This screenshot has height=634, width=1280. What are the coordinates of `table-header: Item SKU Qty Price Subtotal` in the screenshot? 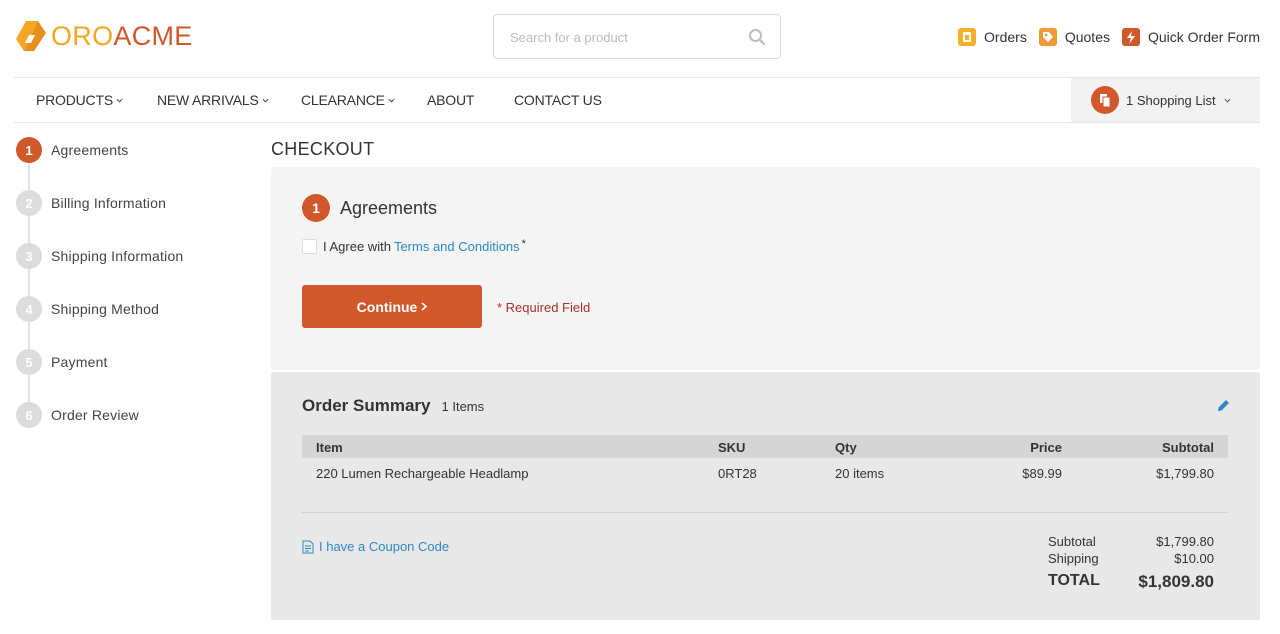 It's located at (765, 446).